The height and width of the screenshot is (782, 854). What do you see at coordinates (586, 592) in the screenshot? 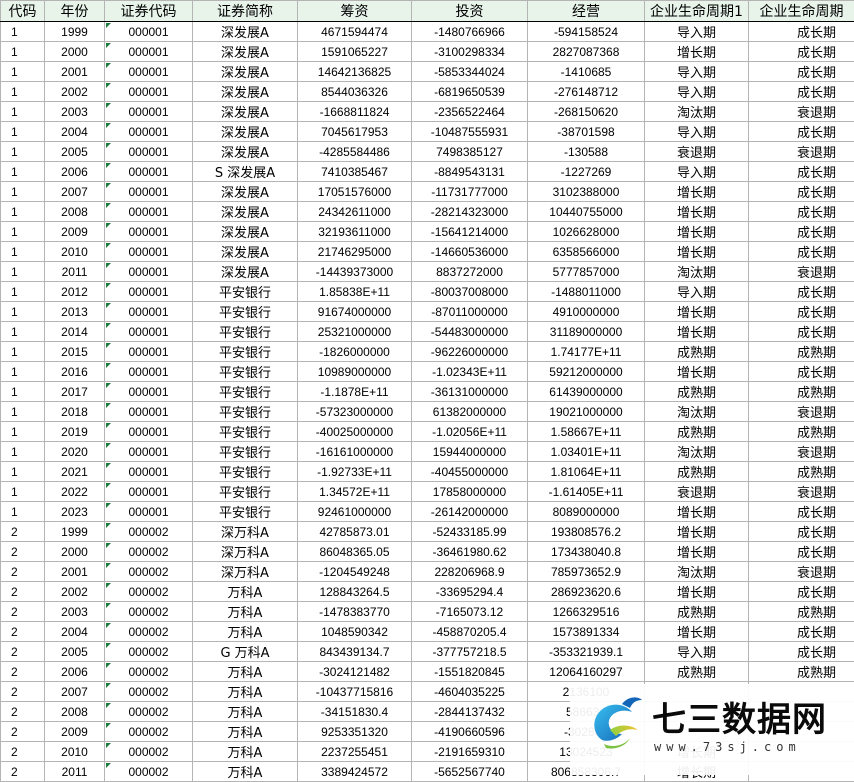
I see `cell-operating: 286923620.6` at bounding box center [586, 592].